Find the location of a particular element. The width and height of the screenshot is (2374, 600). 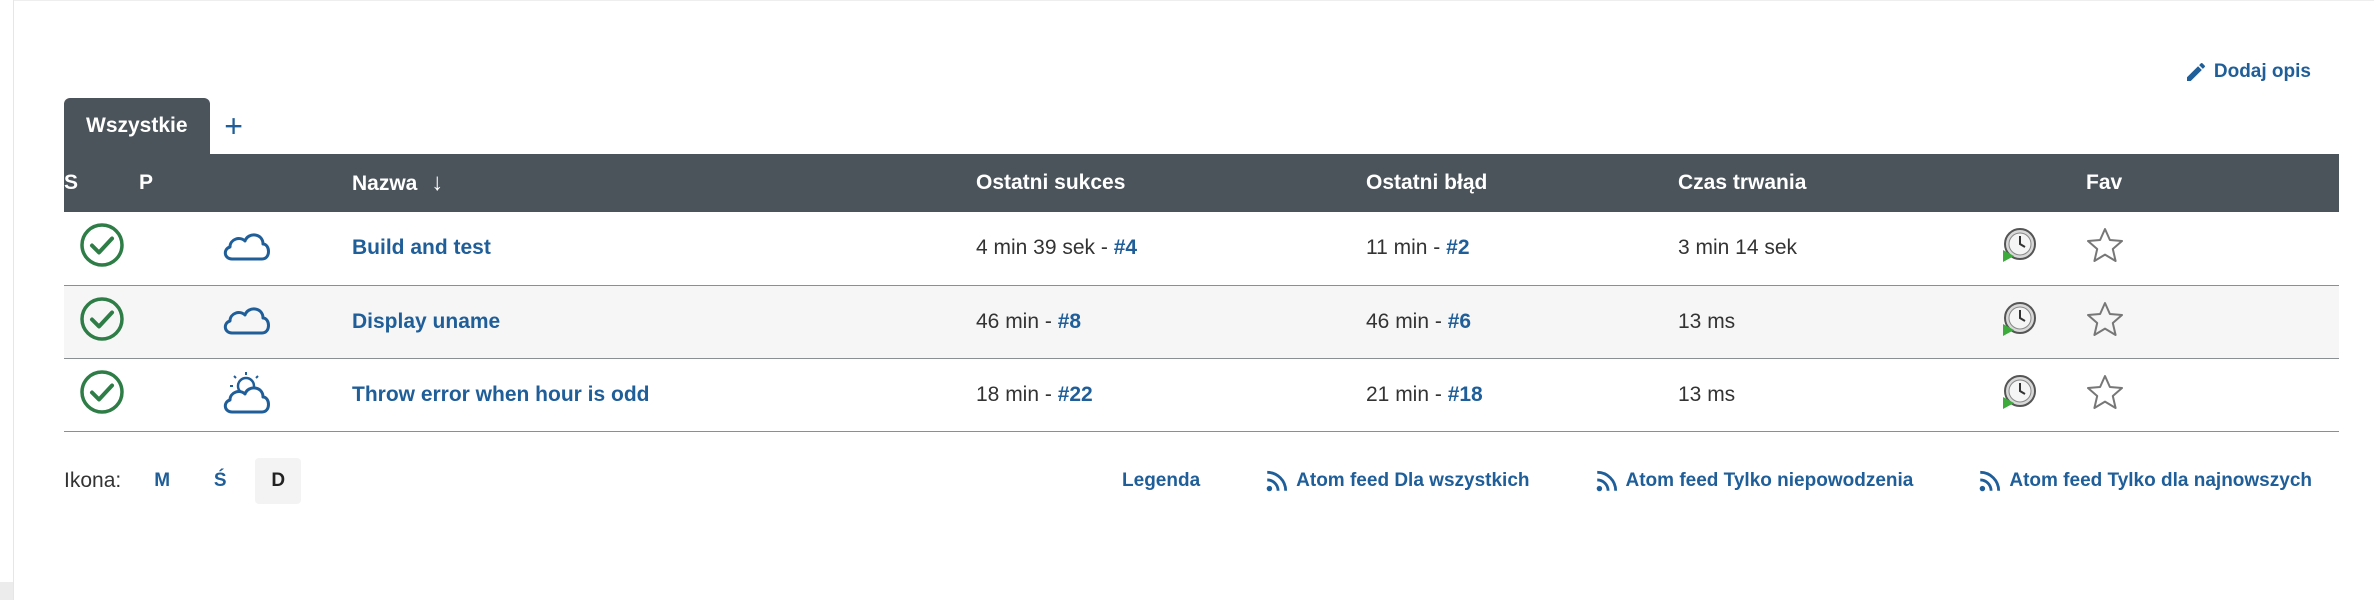

duration-value: 3 min 14 sek is located at coordinates (1738, 248).